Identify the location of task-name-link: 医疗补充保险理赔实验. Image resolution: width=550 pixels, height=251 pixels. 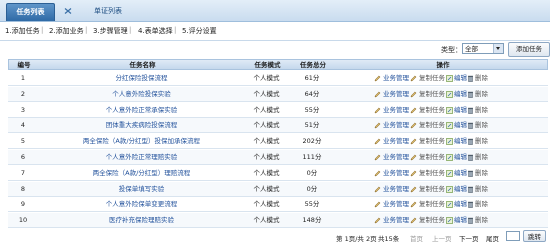
(141, 220).